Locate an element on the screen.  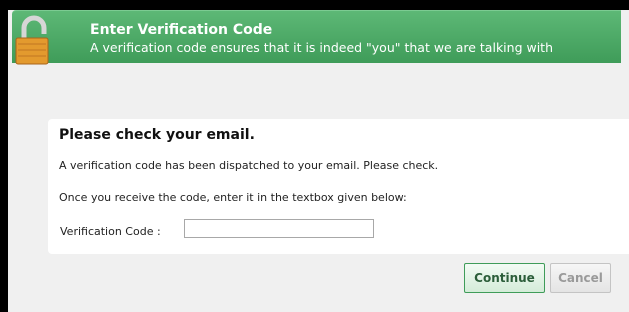
verification-code-input is located at coordinates (279, 228).